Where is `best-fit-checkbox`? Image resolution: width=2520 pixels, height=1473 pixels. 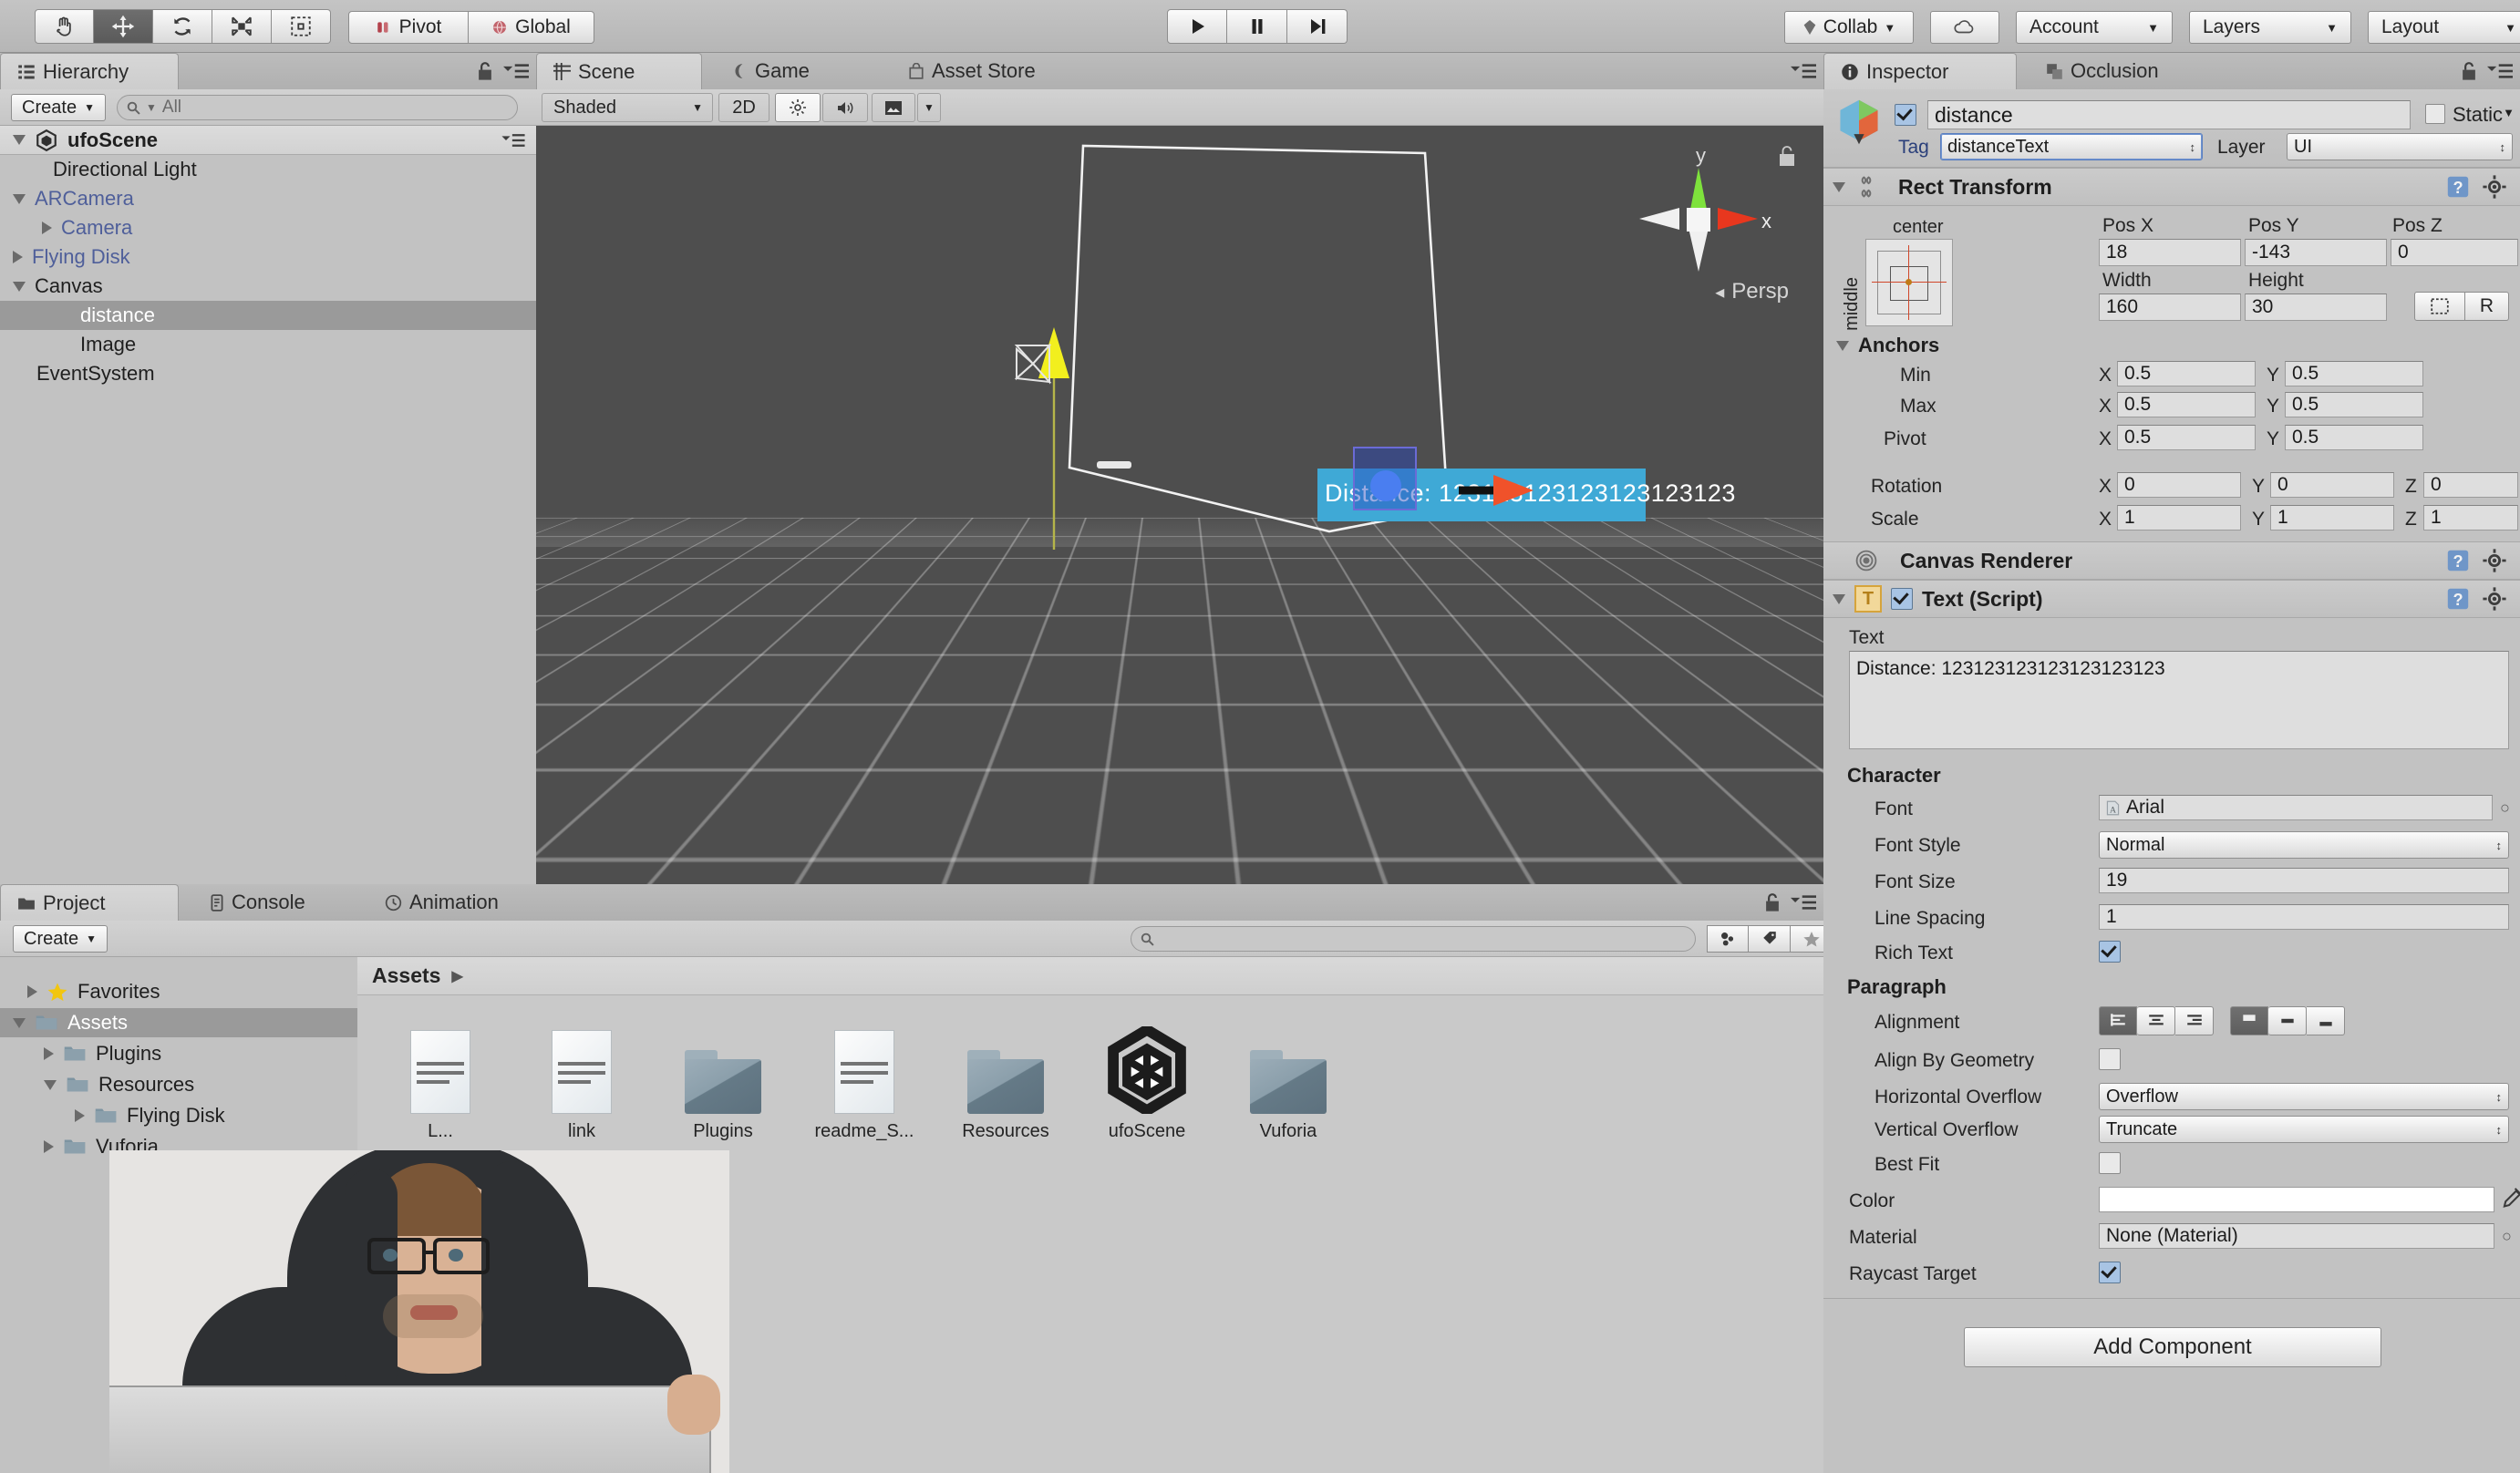
best-fit-checkbox is located at coordinates (2110, 1163).